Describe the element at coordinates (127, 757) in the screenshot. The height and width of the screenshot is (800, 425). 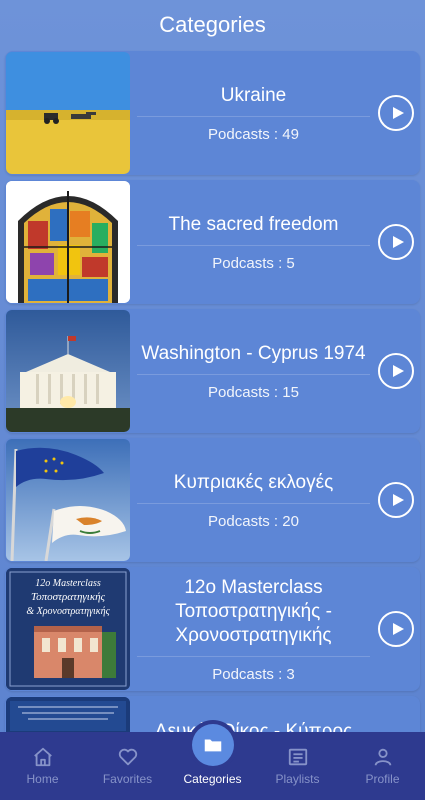
I see `heart-icon` at that location.